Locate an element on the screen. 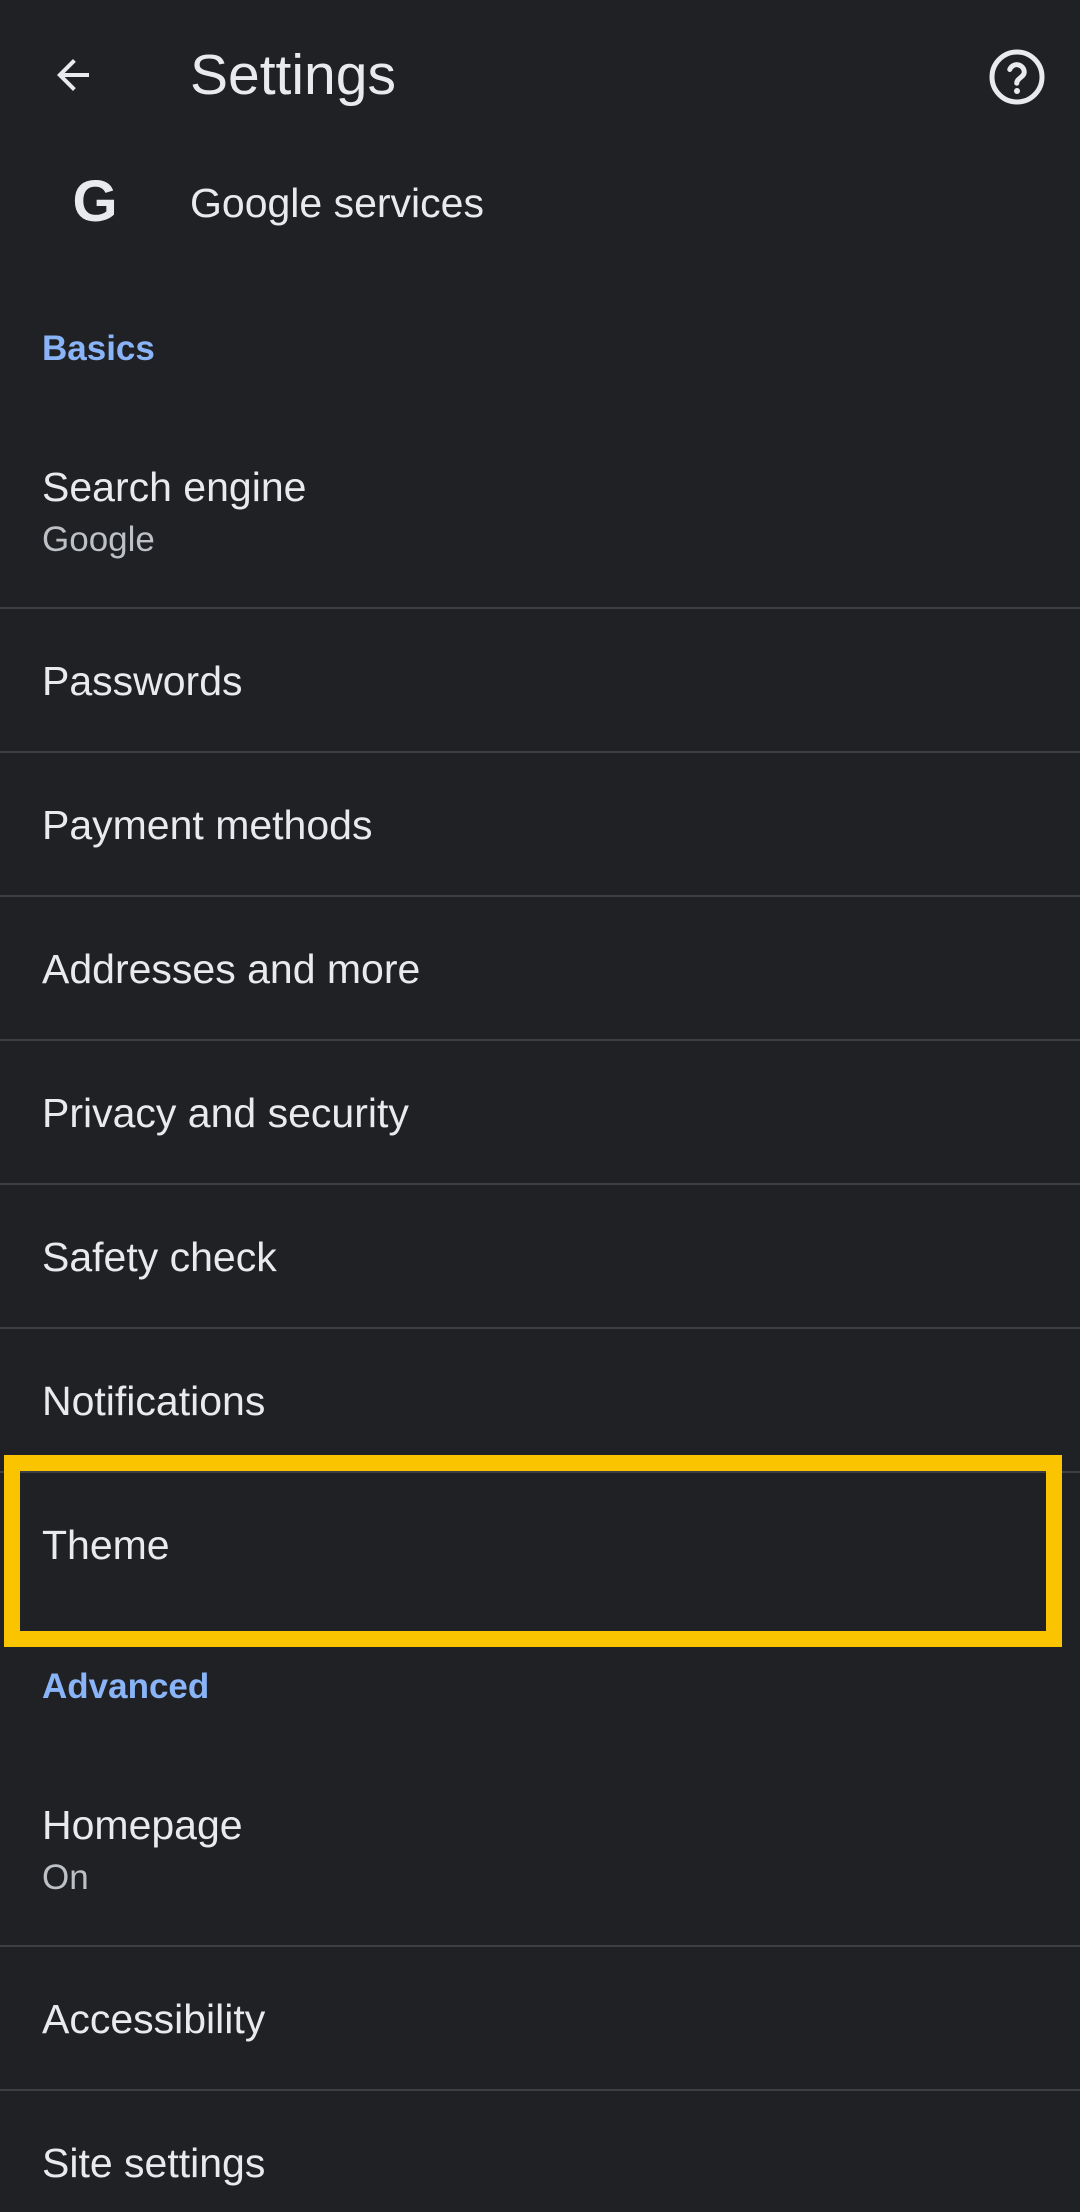  item-title: Notifications is located at coordinates (154, 1401).